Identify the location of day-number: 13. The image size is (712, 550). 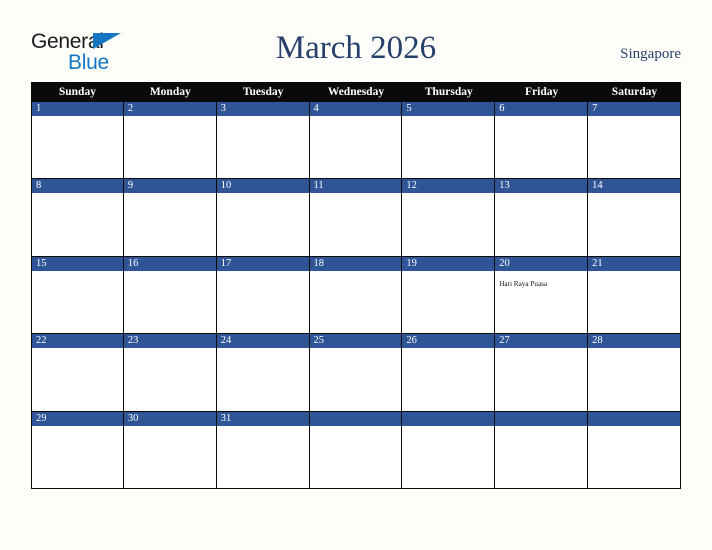
(541, 186).